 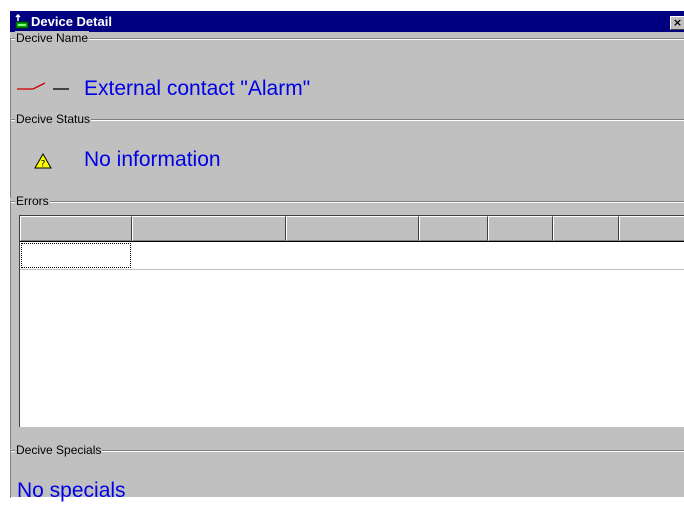 I want to click on errors-group-label: Errors, so click(x=32, y=201).